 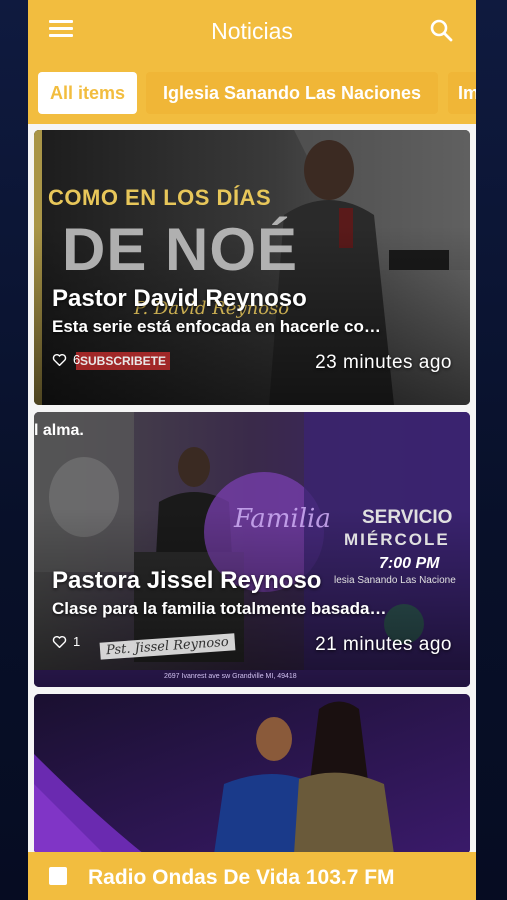 What do you see at coordinates (77, 641) in the screenshot?
I see `like-count: 1` at bounding box center [77, 641].